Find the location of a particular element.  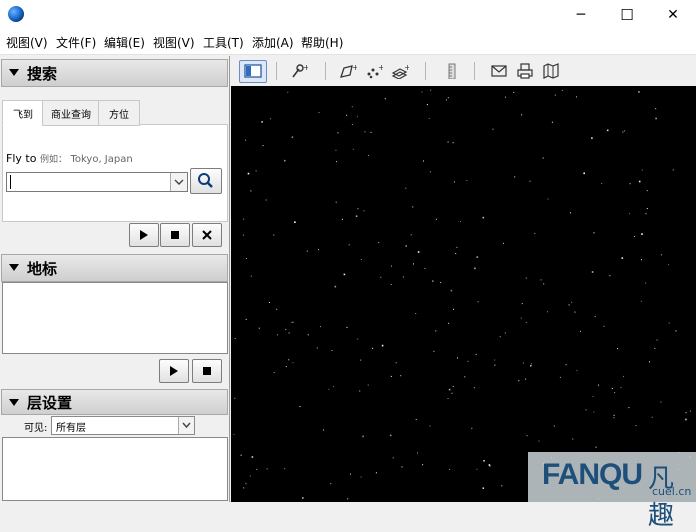

menu-edit: 编辑(E) is located at coordinates (124, 42).